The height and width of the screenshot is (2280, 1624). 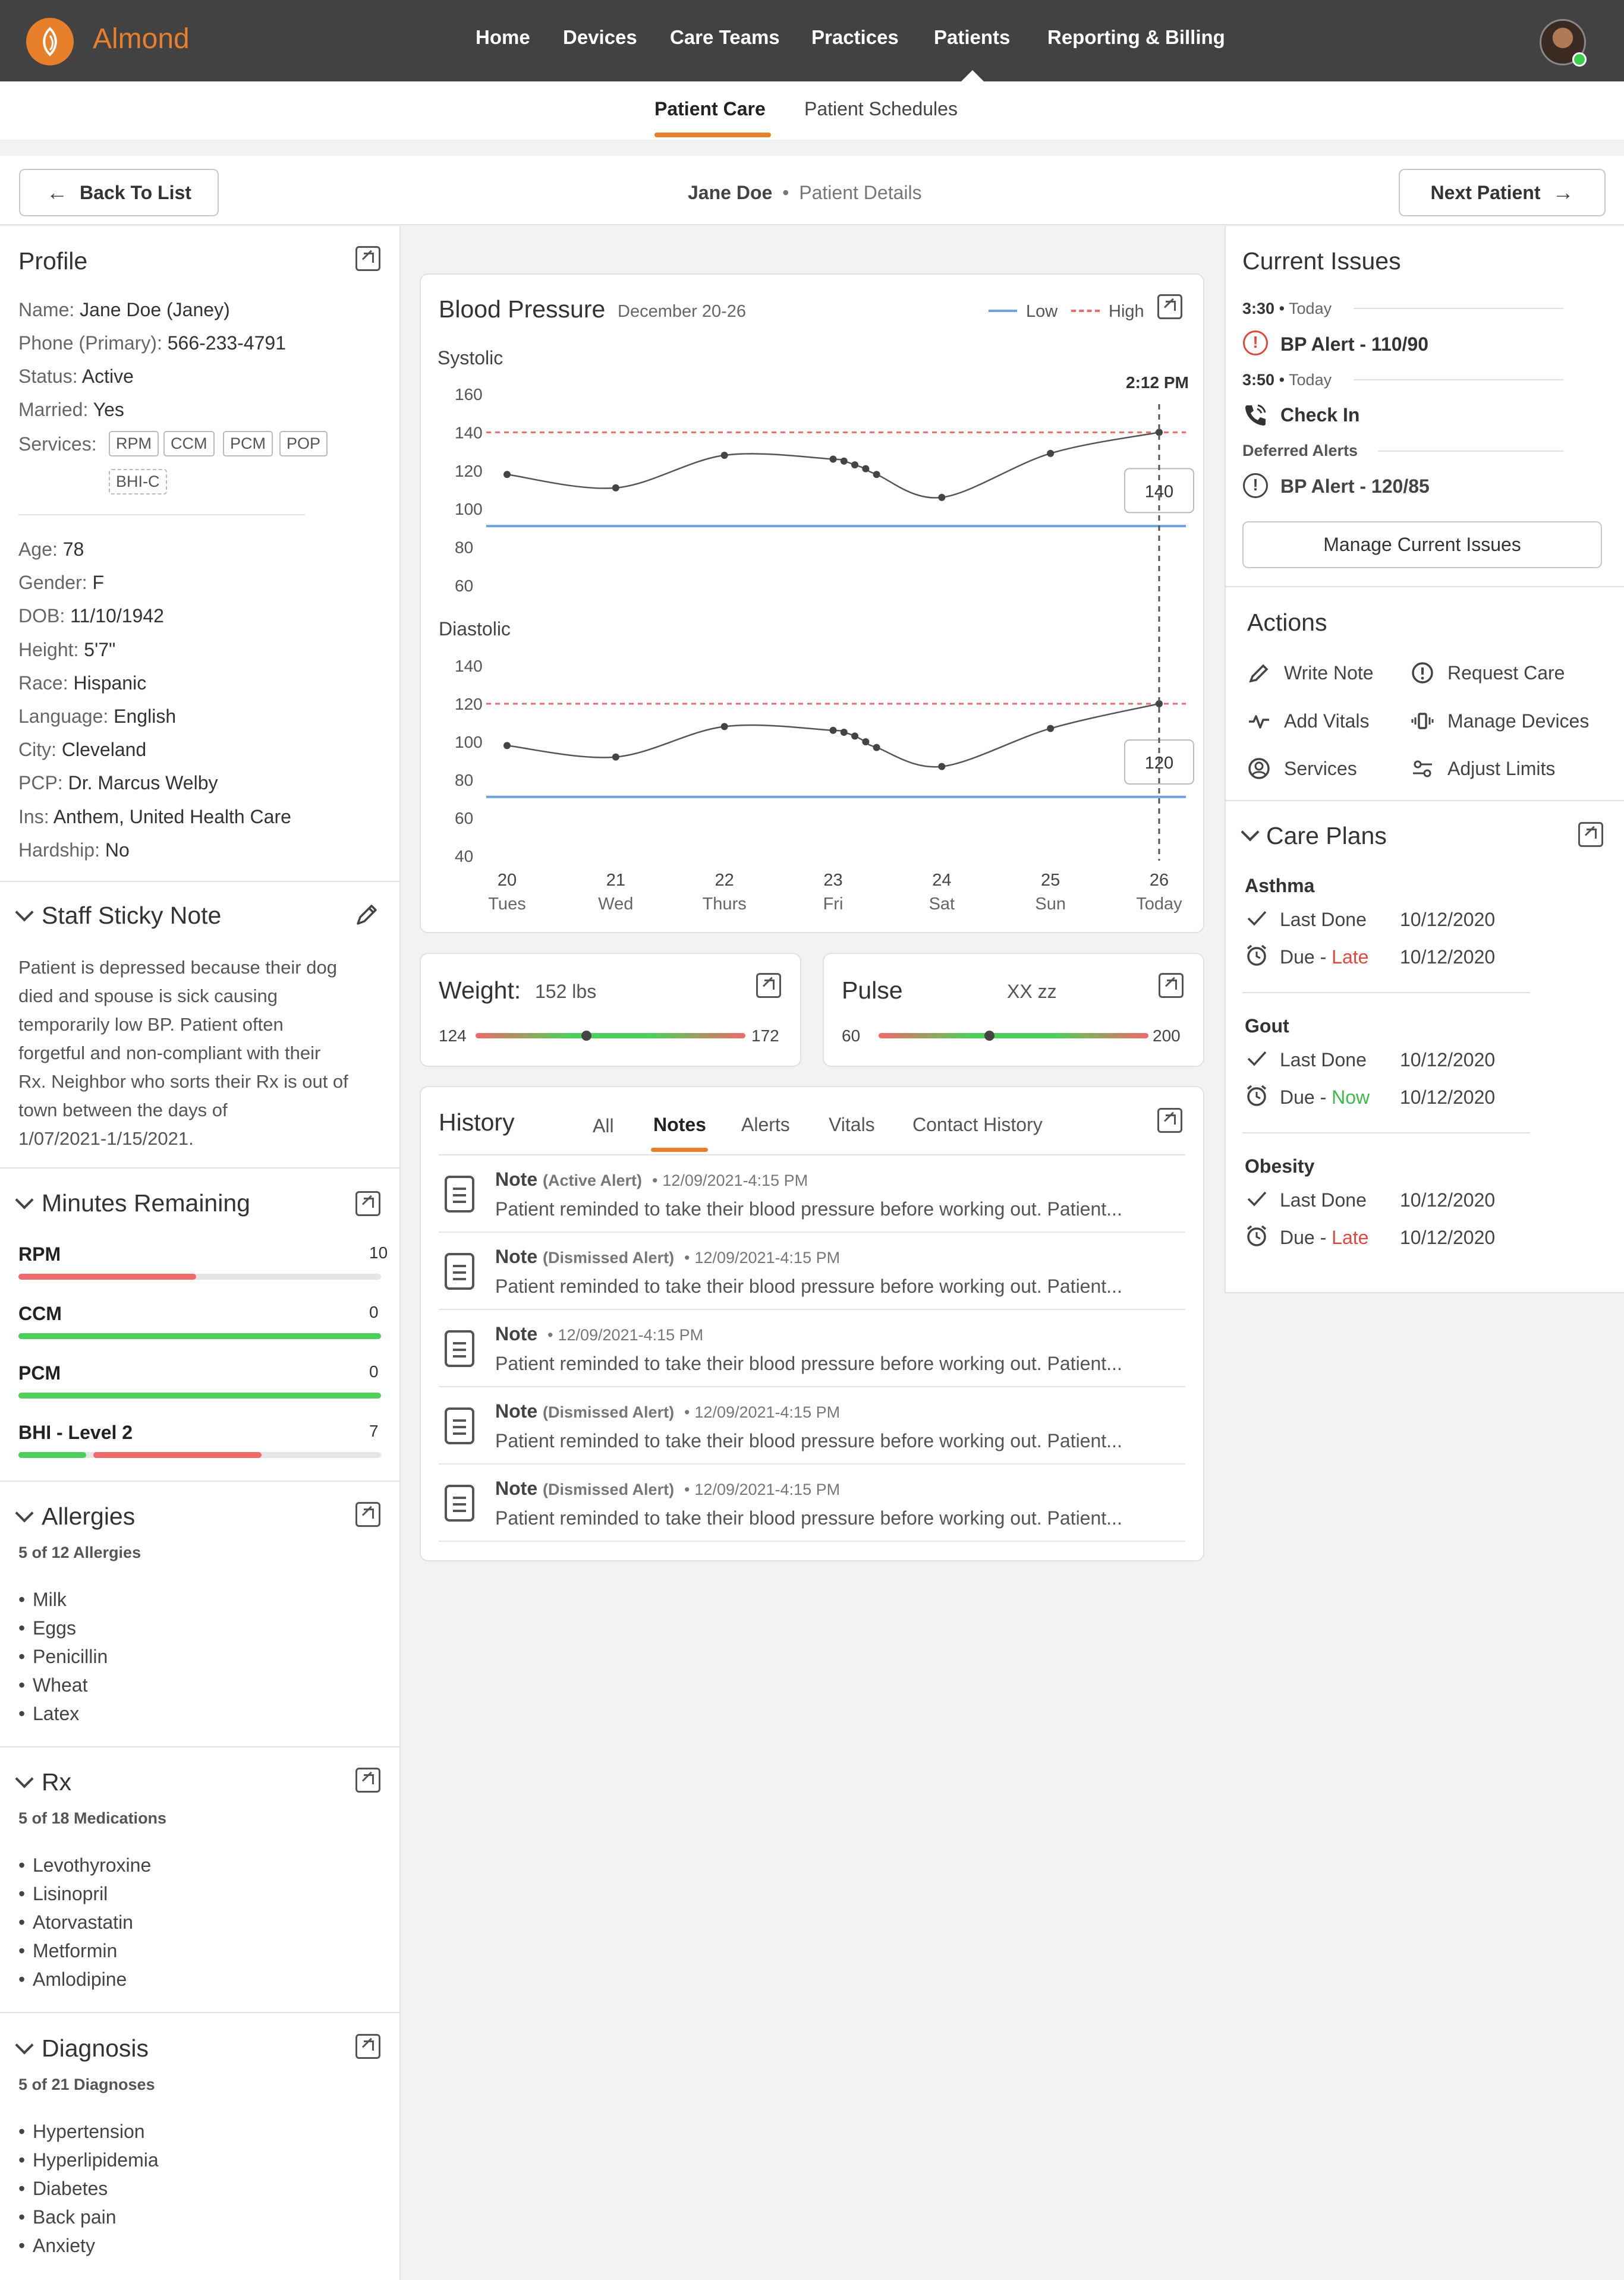 What do you see at coordinates (610, 1035) in the screenshot?
I see `weight-range-bar` at bounding box center [610, 1035].